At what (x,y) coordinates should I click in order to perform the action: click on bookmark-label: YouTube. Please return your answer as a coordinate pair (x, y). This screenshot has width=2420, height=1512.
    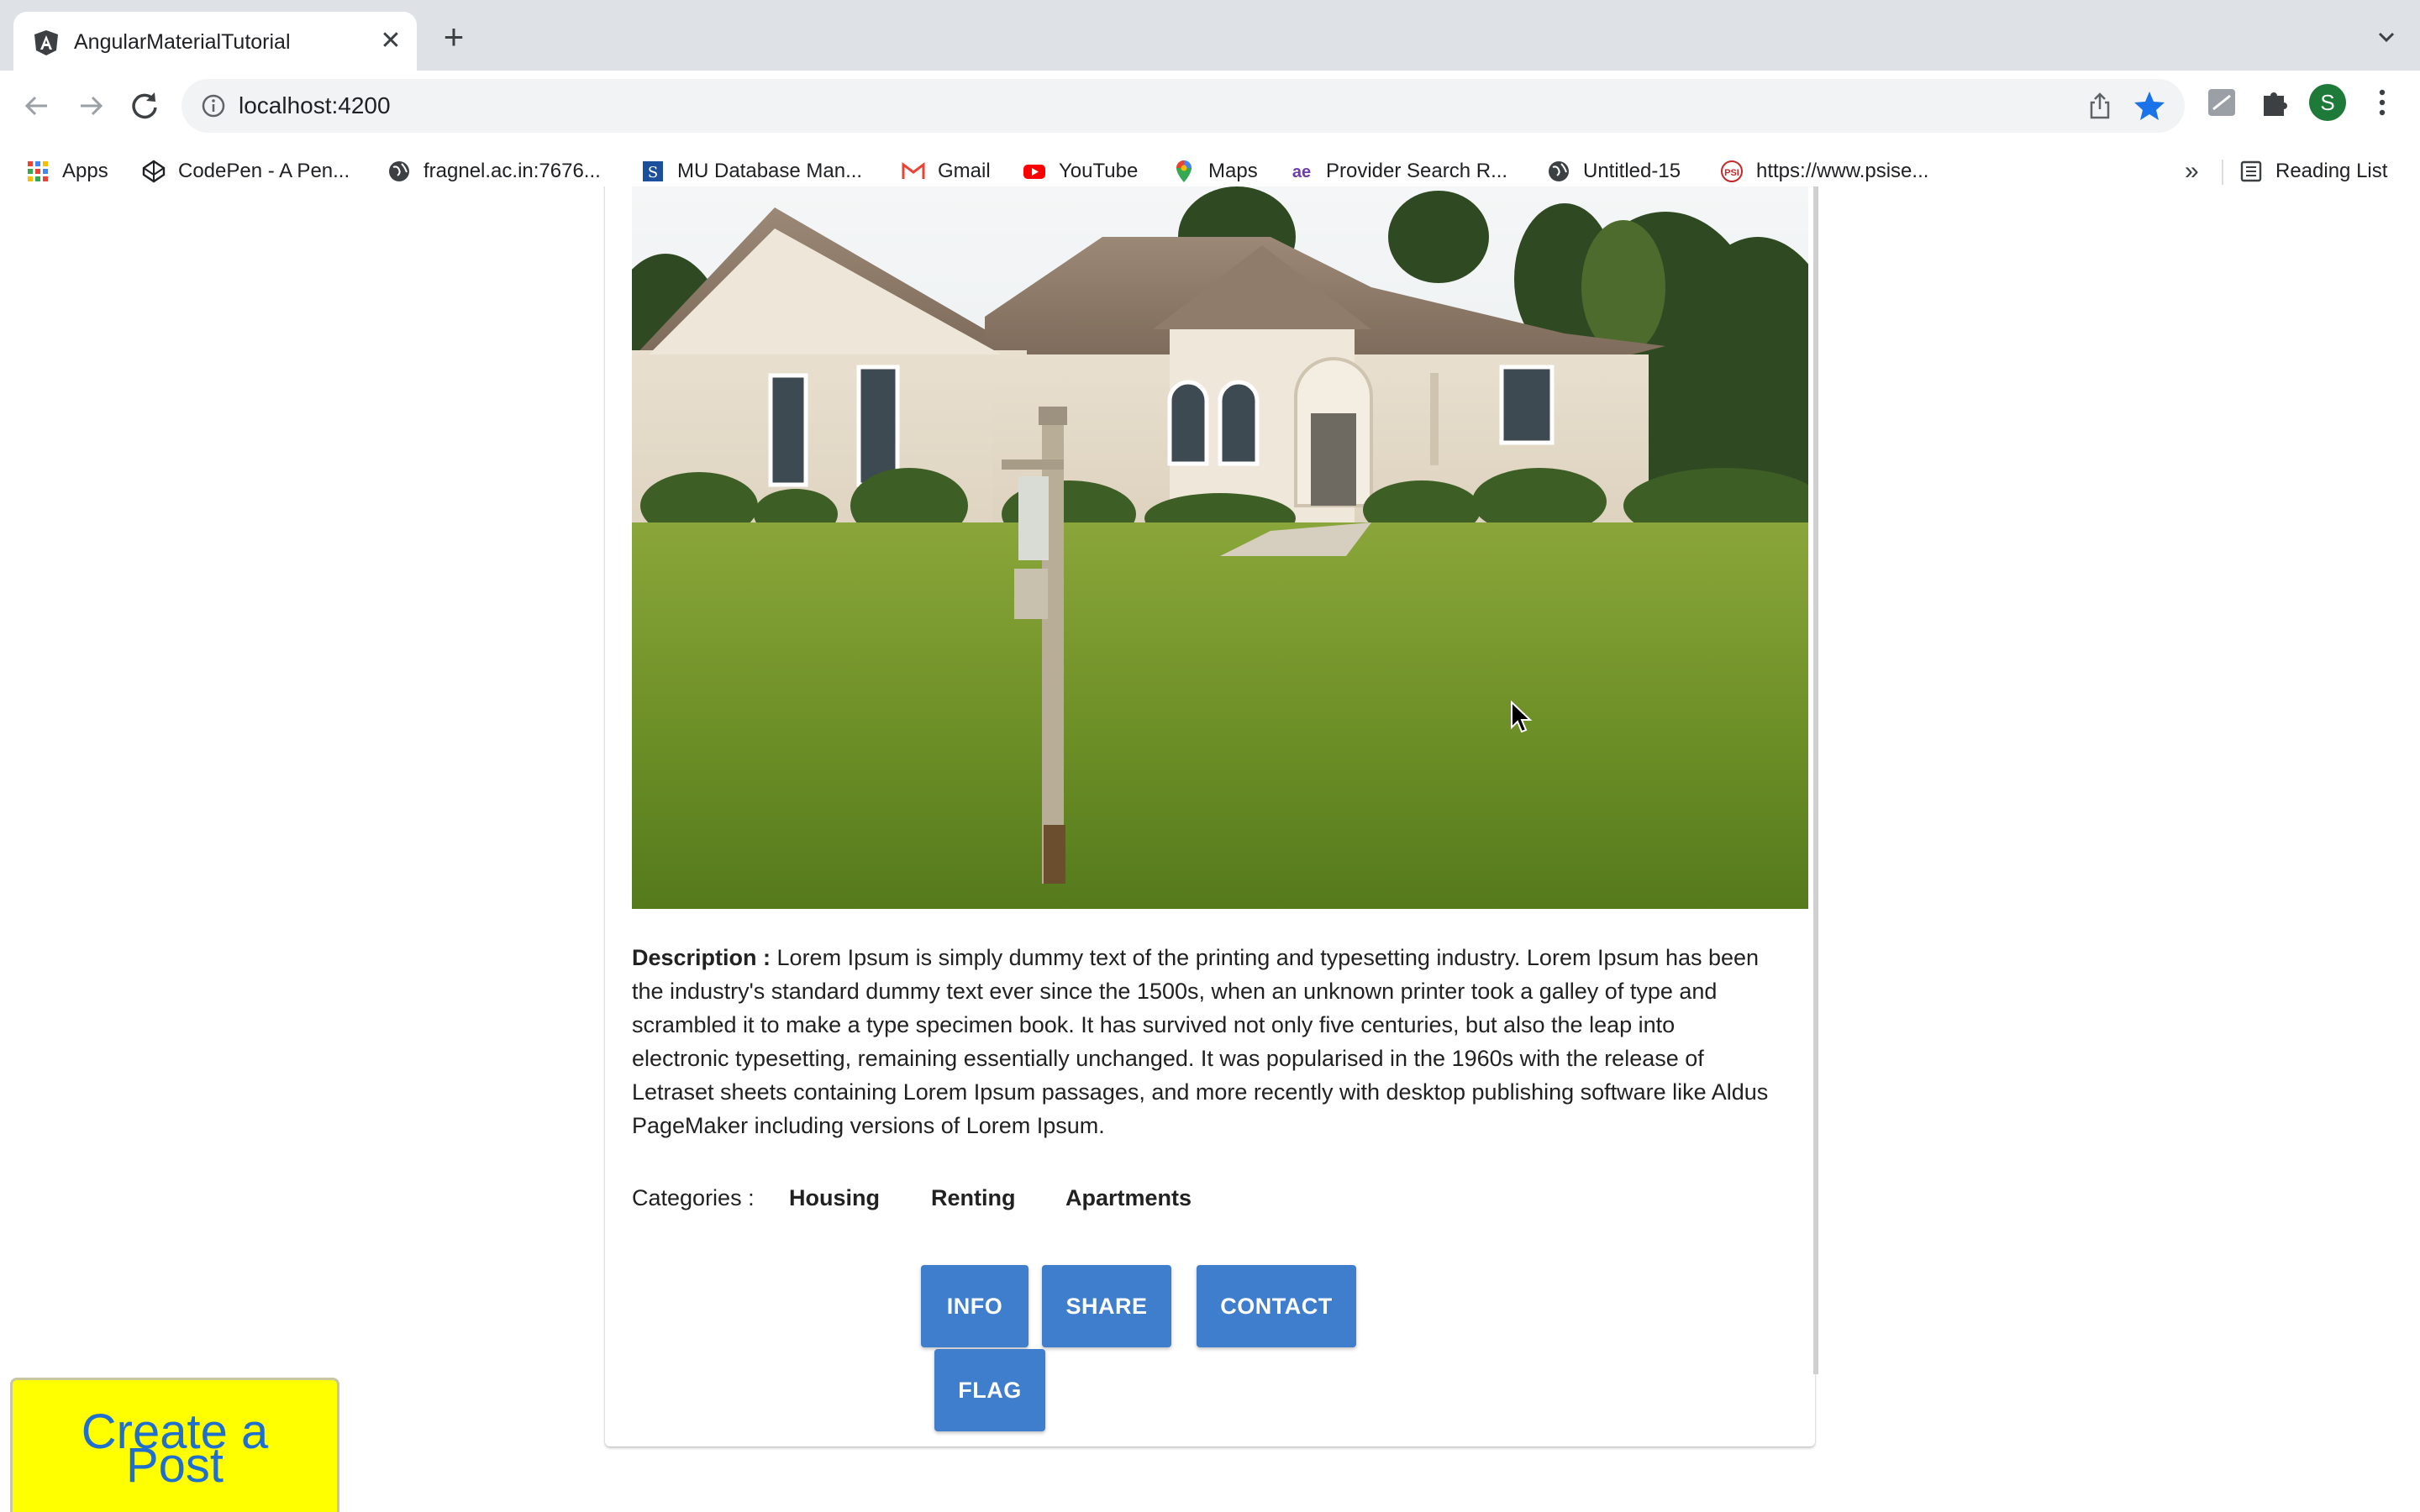
    Looking at the image, I should click on (1099, 171).